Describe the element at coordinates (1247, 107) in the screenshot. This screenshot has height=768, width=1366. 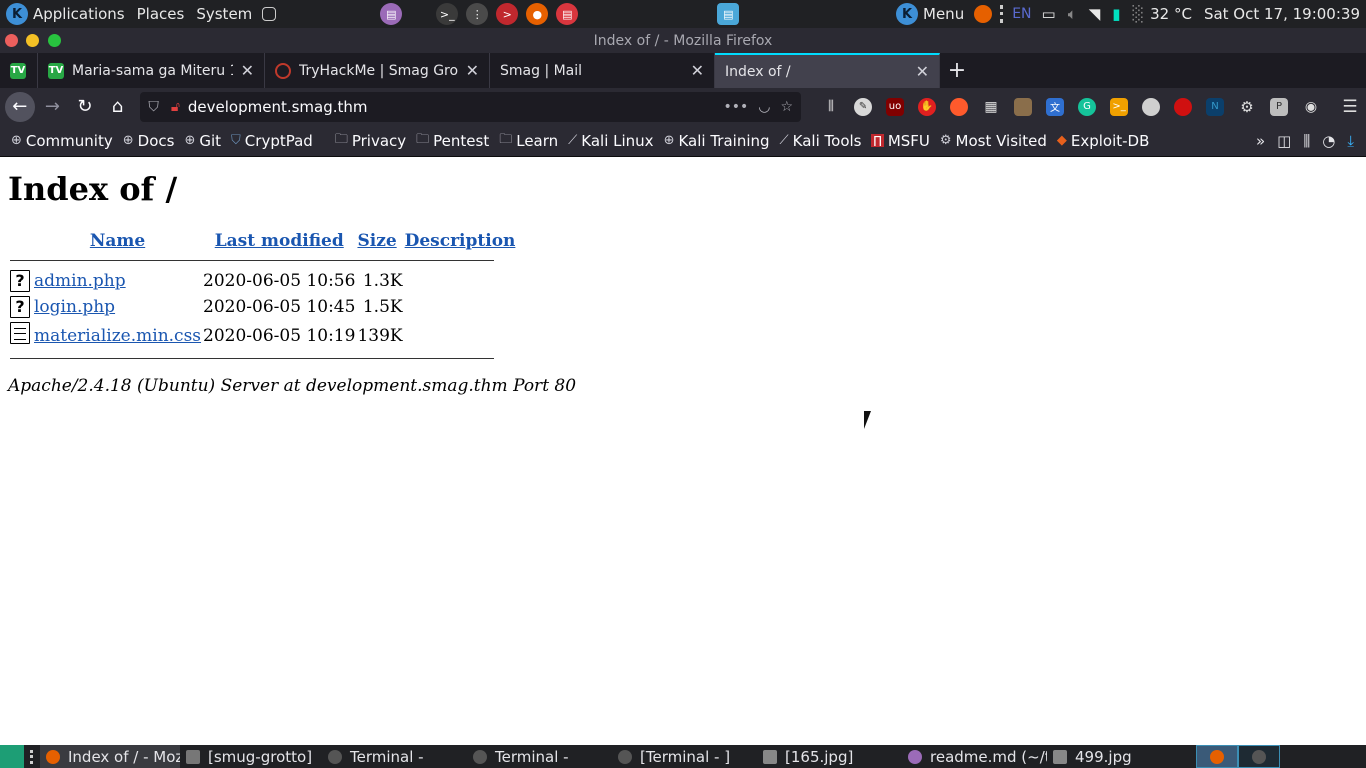
I see `settings-gear-icon: ⚙` at that location.